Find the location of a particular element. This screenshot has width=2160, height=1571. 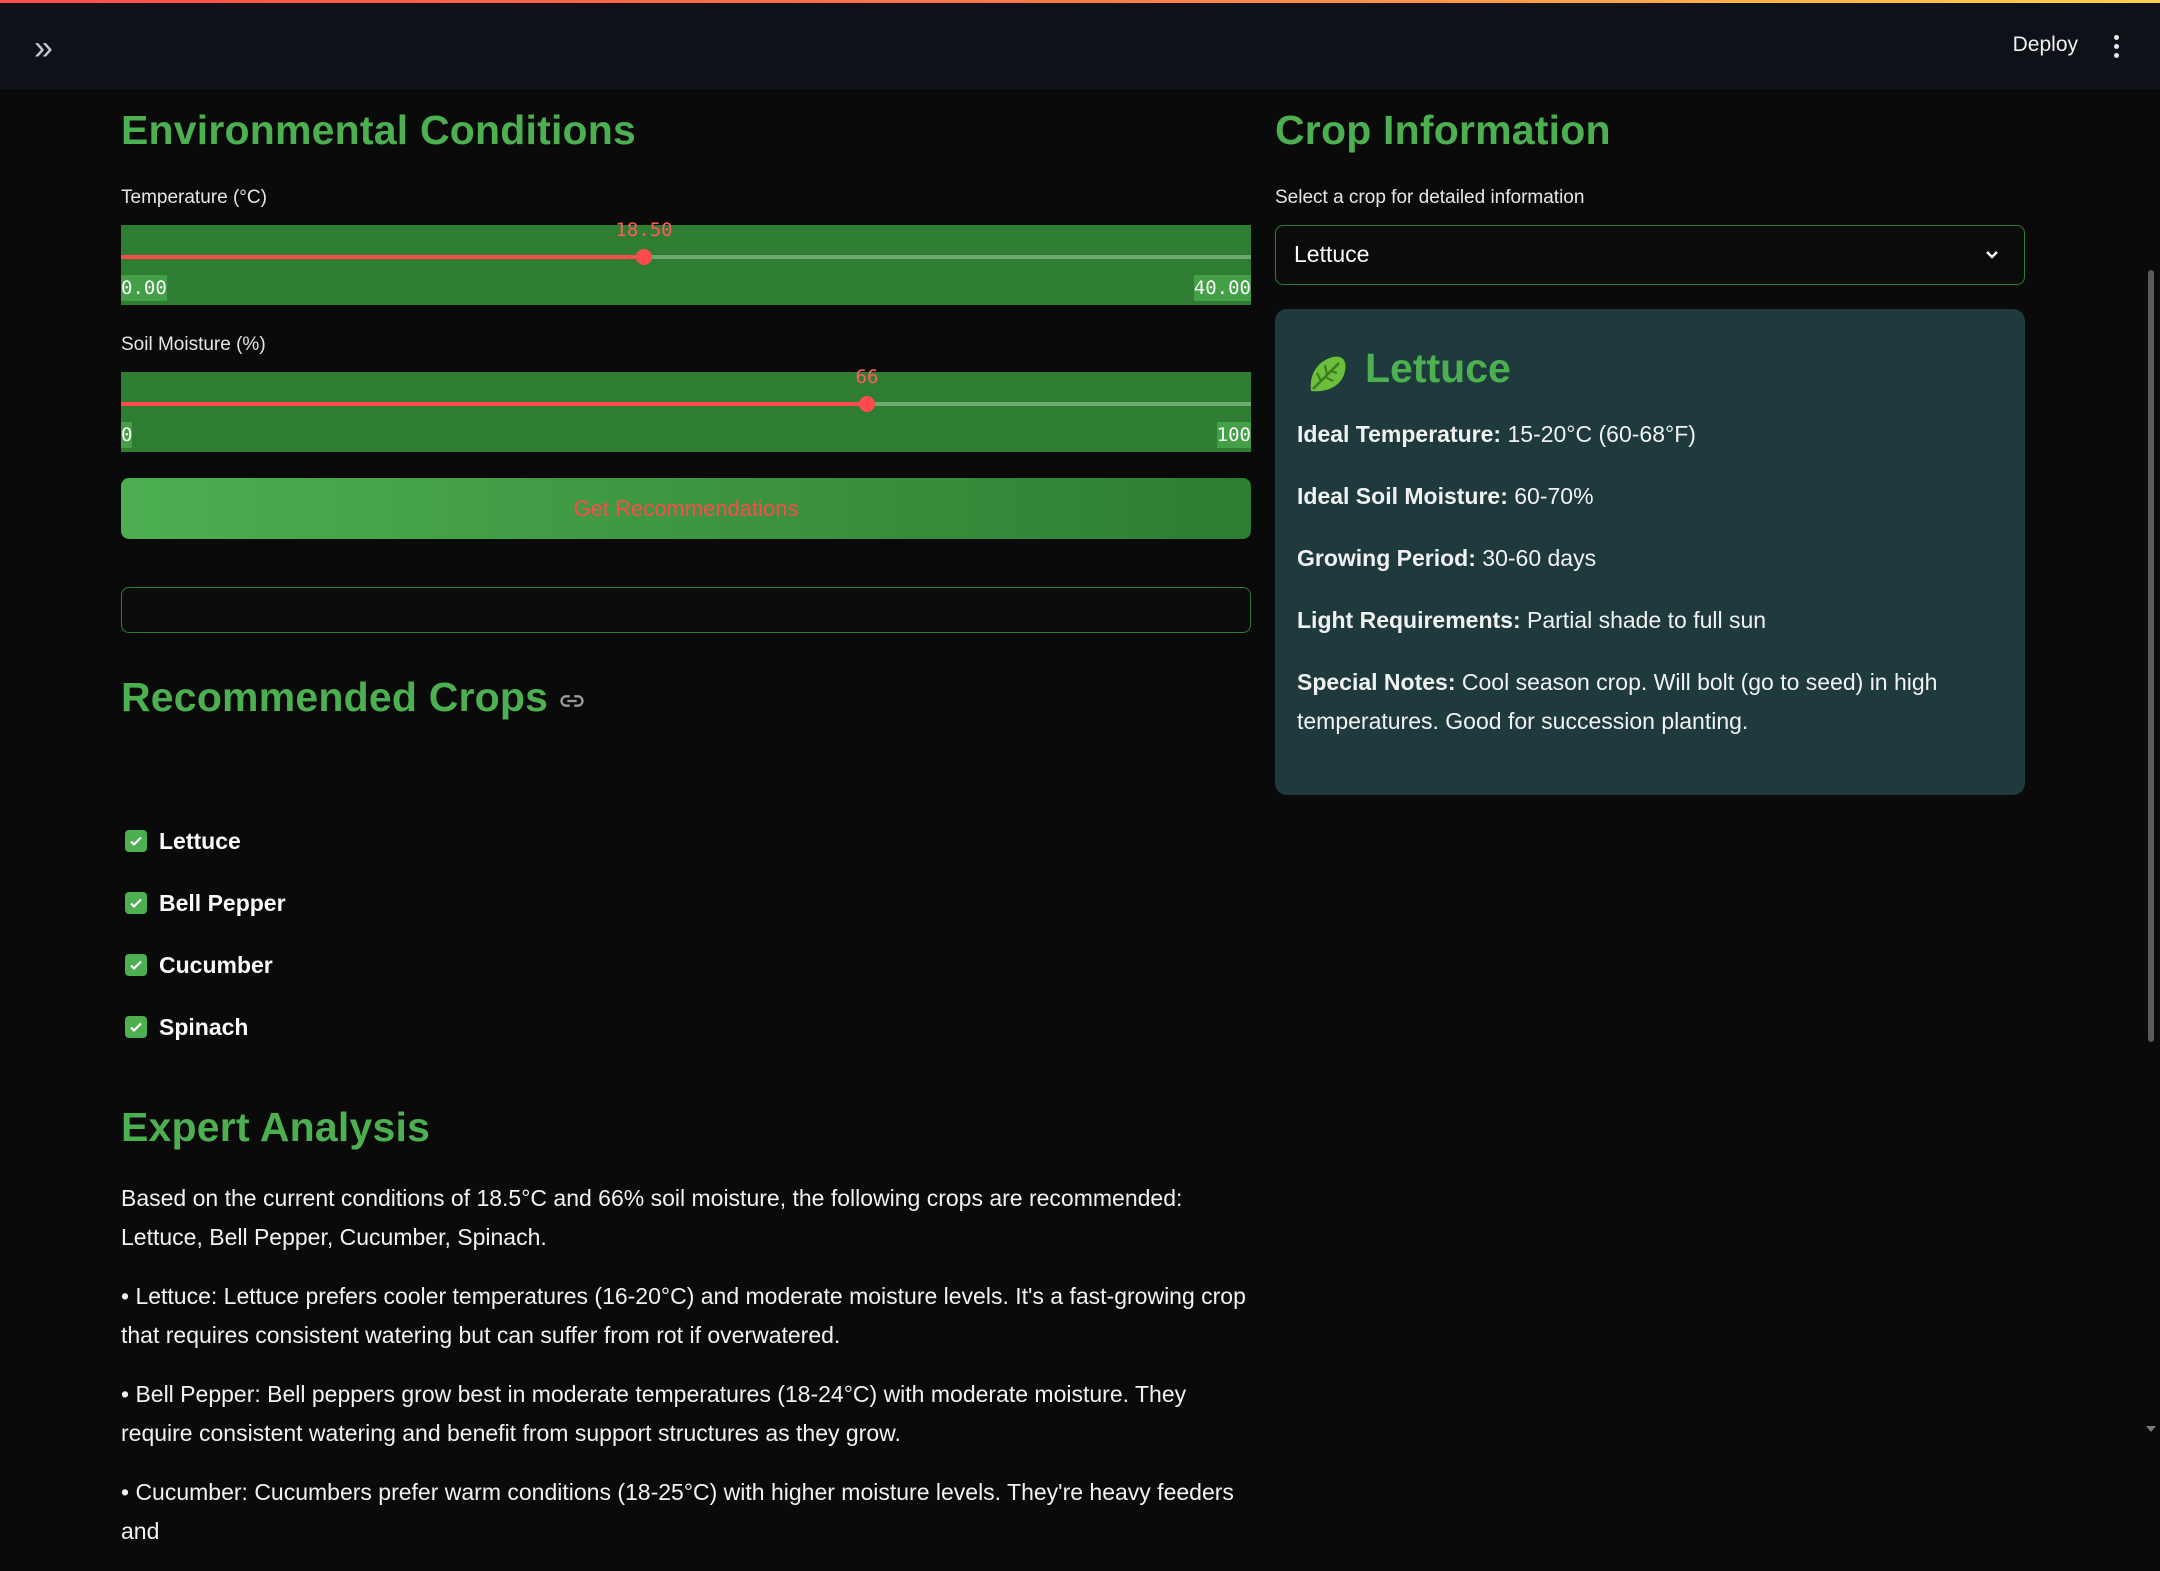

info-value: 60-70% is located at coordinates (1550, 496).